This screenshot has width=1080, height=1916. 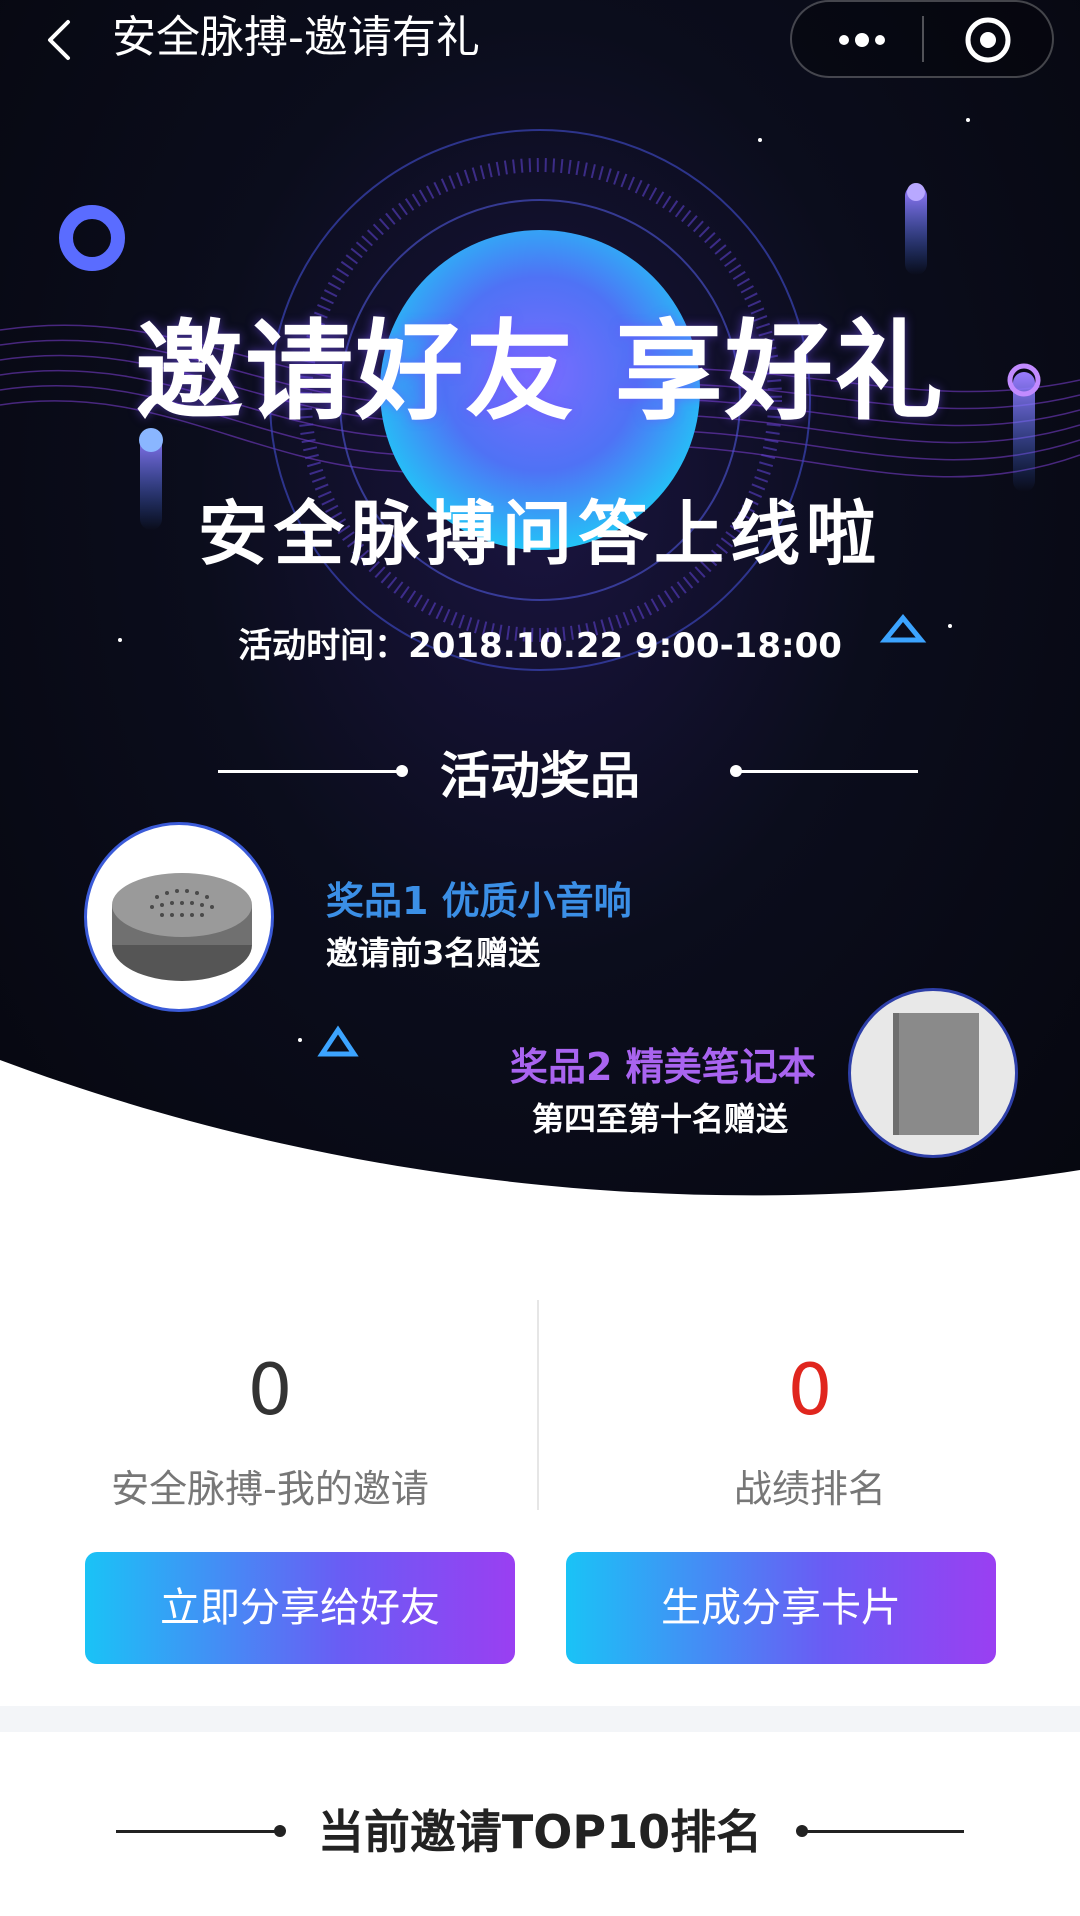 I want to click on capsule-divider, so click(x=923, y=39).